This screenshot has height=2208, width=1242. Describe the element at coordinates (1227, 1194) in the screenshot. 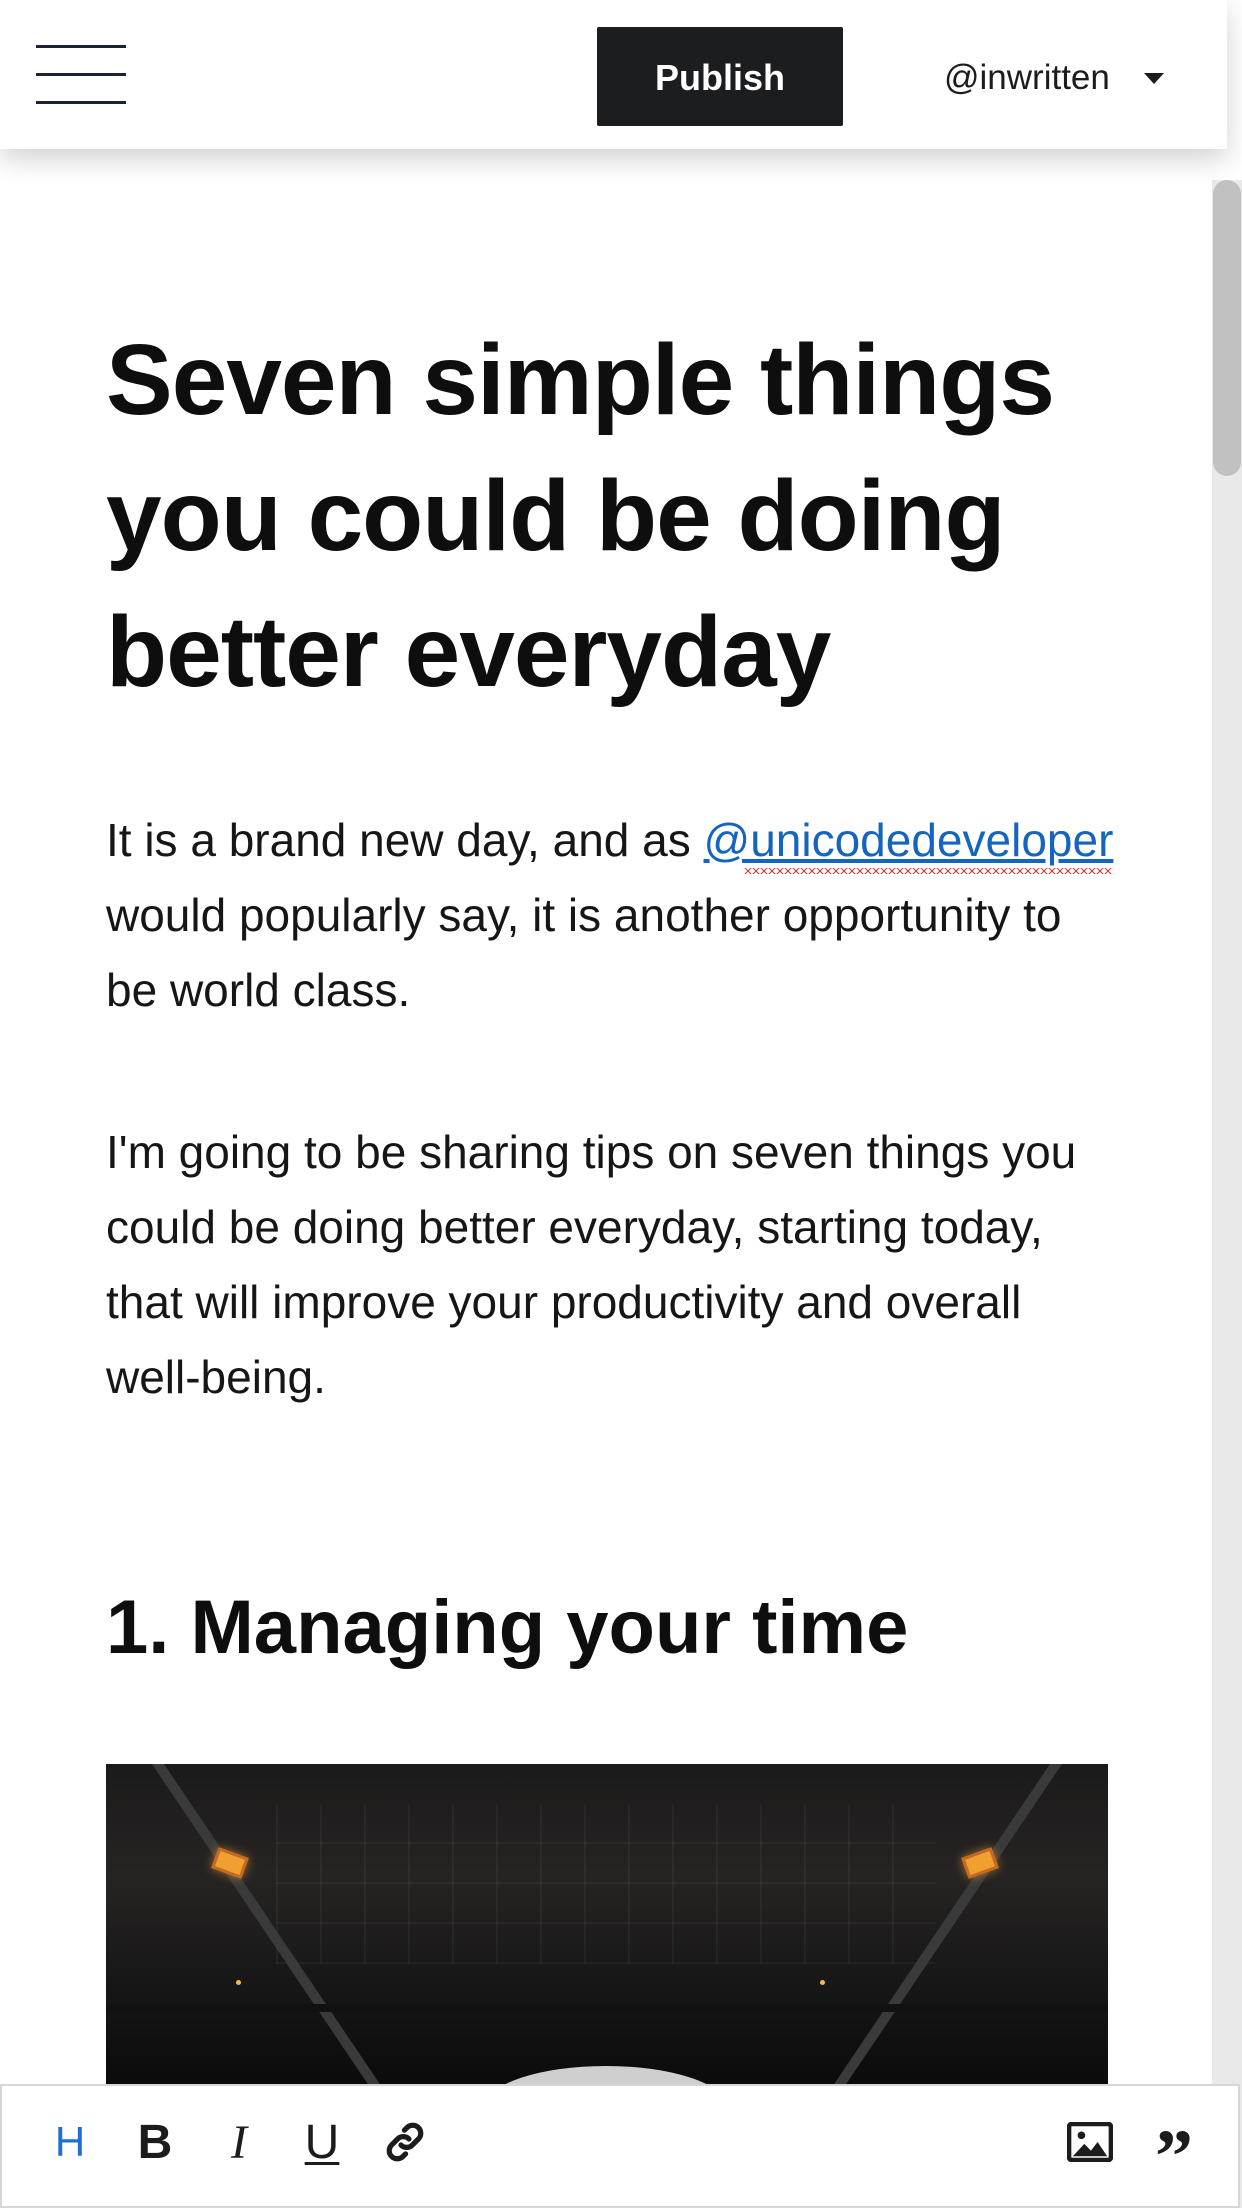

I see `scrollbar-track` at that location.